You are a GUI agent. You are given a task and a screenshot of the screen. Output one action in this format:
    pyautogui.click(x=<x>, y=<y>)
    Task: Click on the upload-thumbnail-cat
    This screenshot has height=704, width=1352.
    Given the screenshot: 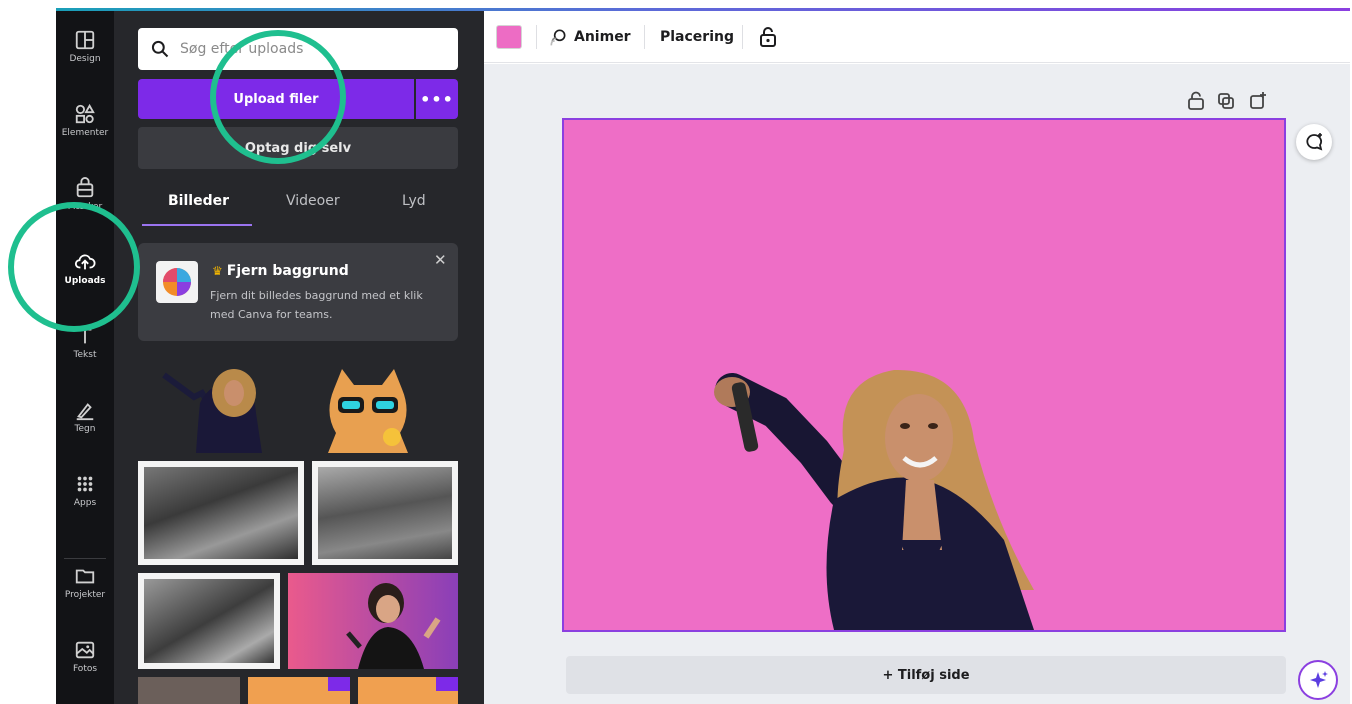 What is the action you would take?
    pyautogui.click(x=368, y=408)
    